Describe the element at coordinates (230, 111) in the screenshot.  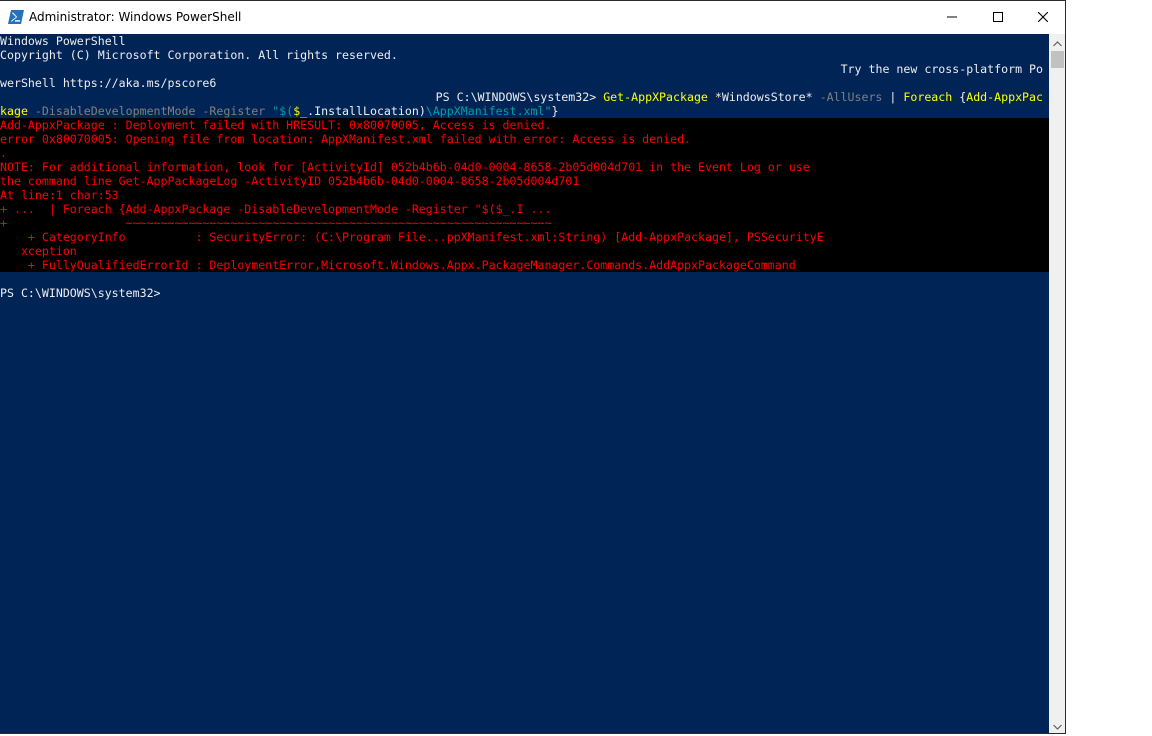
I see `parameter-text: -Register` at that location.